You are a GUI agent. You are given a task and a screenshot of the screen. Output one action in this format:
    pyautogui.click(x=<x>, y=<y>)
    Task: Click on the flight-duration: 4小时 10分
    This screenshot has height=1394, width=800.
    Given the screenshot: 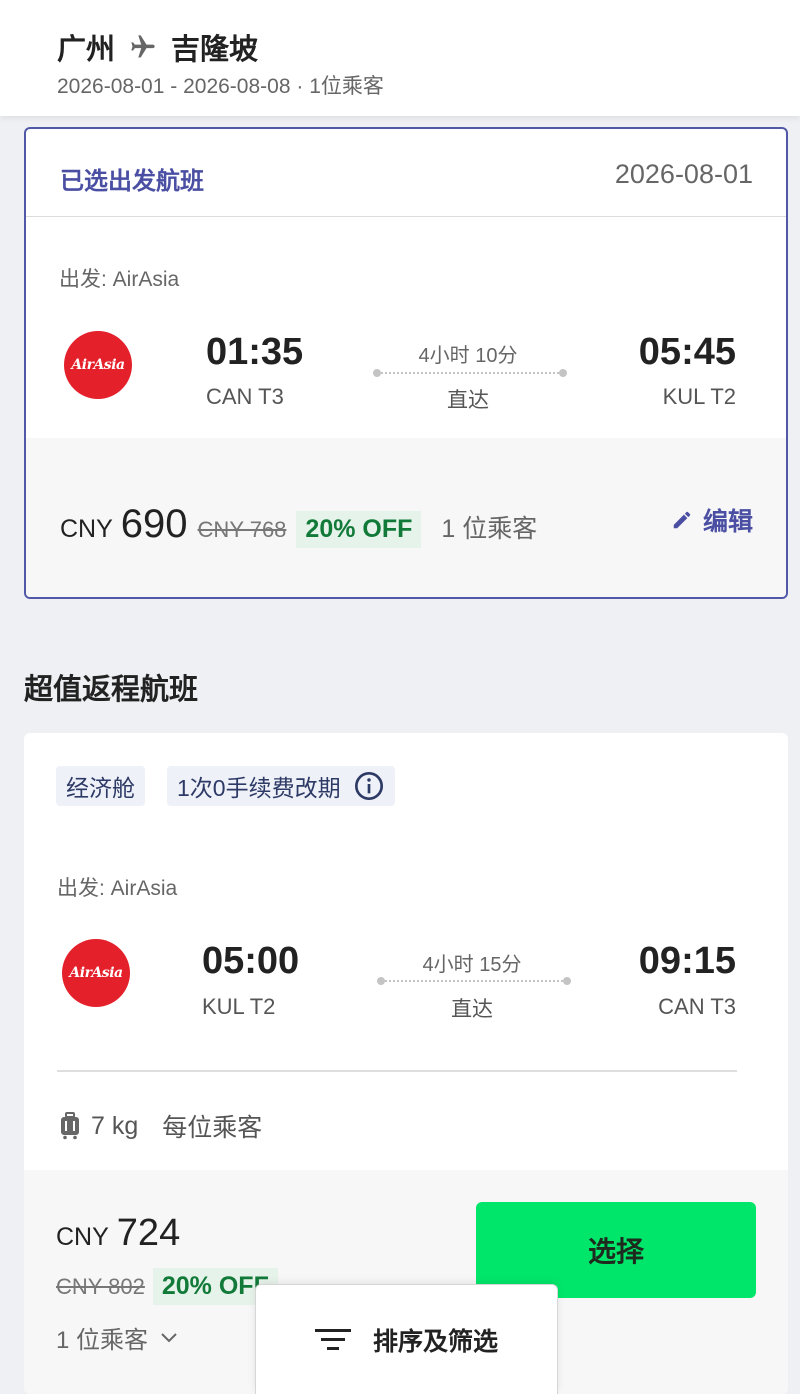 What is the action you would take?
    pyautogui.click(x=468, y=356)
    